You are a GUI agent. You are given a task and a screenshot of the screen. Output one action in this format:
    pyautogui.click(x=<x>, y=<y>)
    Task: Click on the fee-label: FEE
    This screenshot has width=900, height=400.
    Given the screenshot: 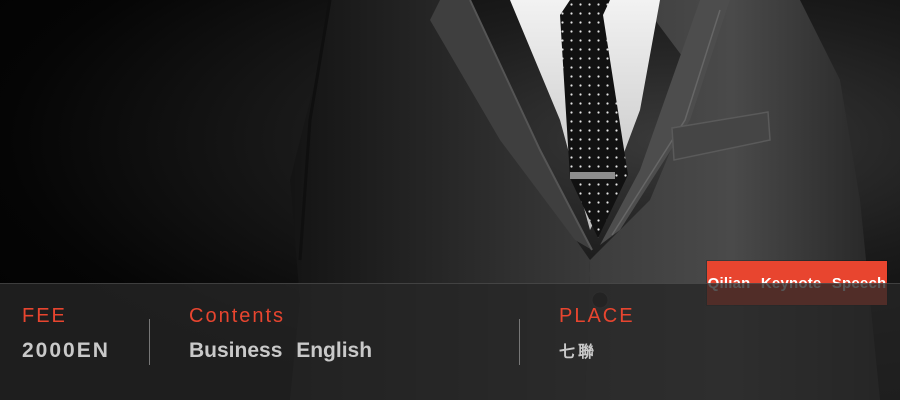 What is the action you would take?
    pyautogui.click(x=44, y=316)
    